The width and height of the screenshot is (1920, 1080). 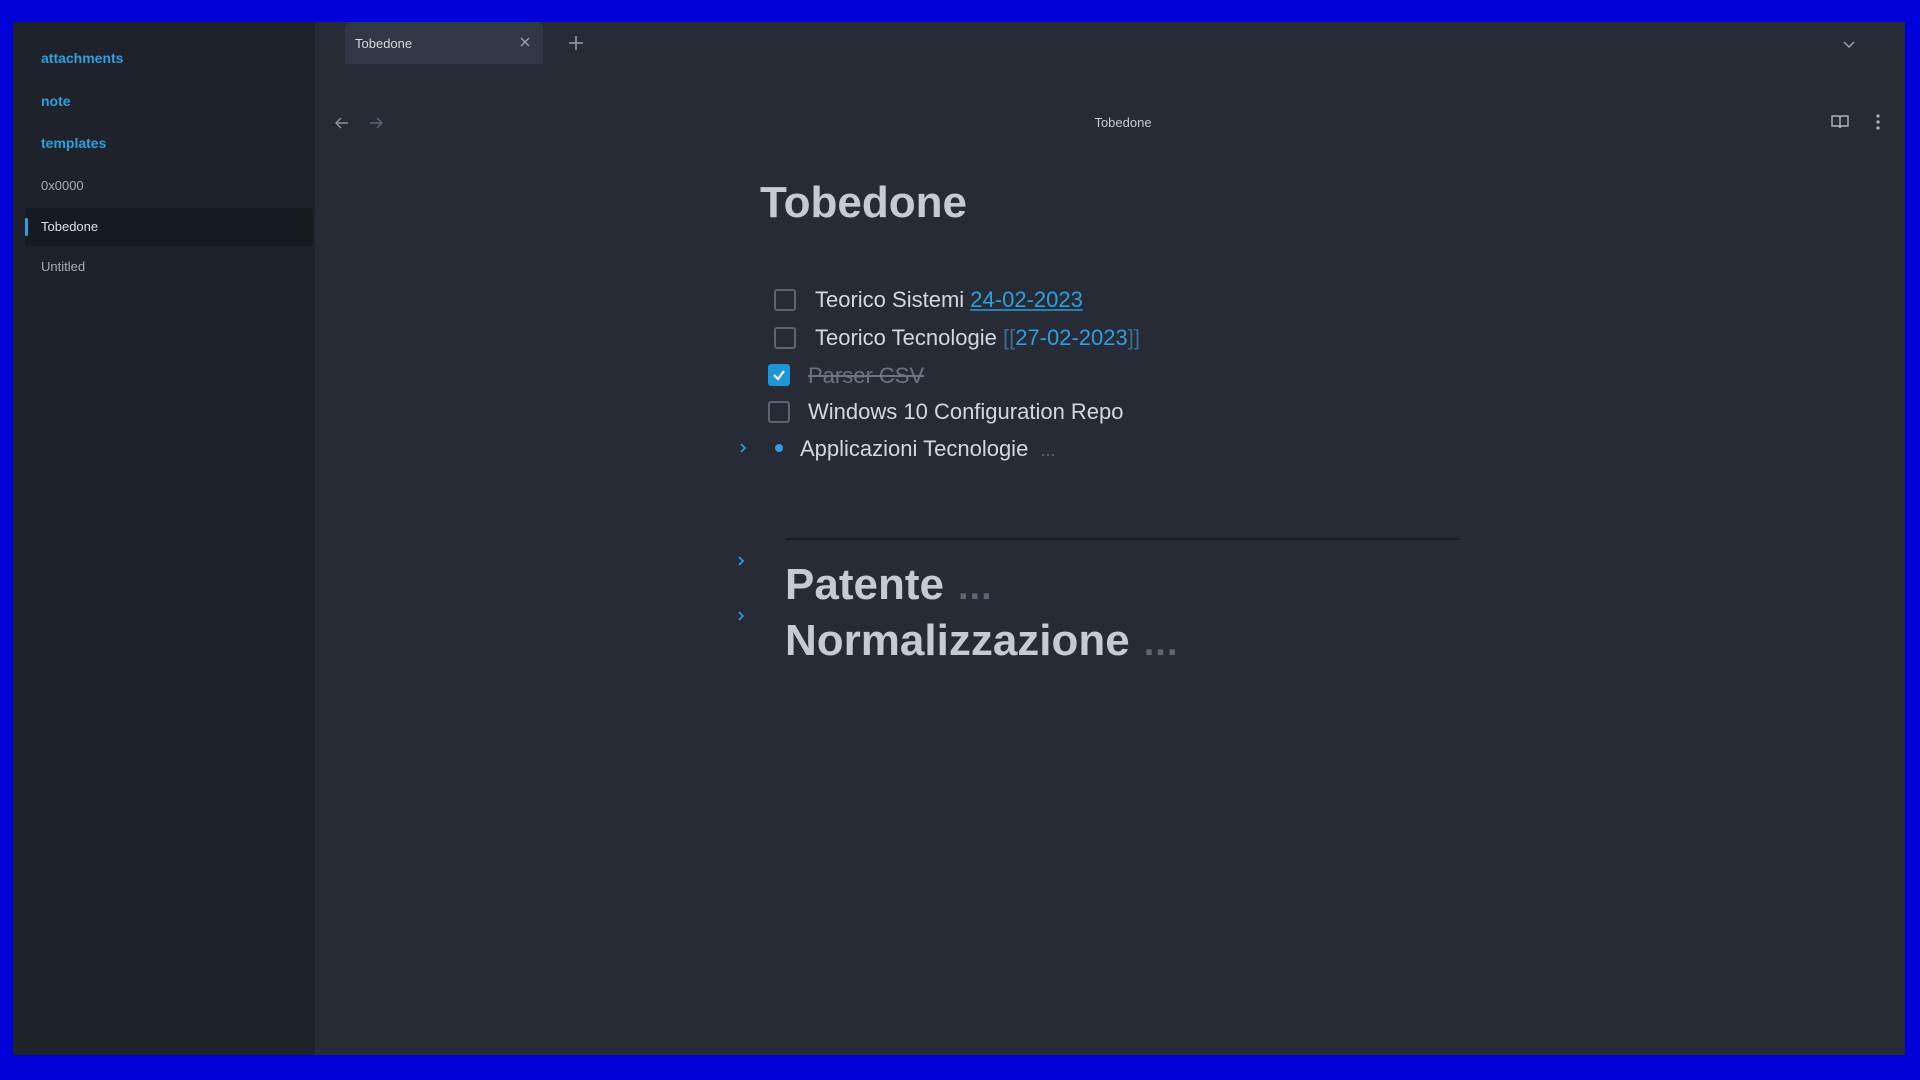 What do you see at coordinates (966, 411) in the screenshot?
I see `task-item: Windows 10 Configuration Repo` at bounding box center [966, 411].